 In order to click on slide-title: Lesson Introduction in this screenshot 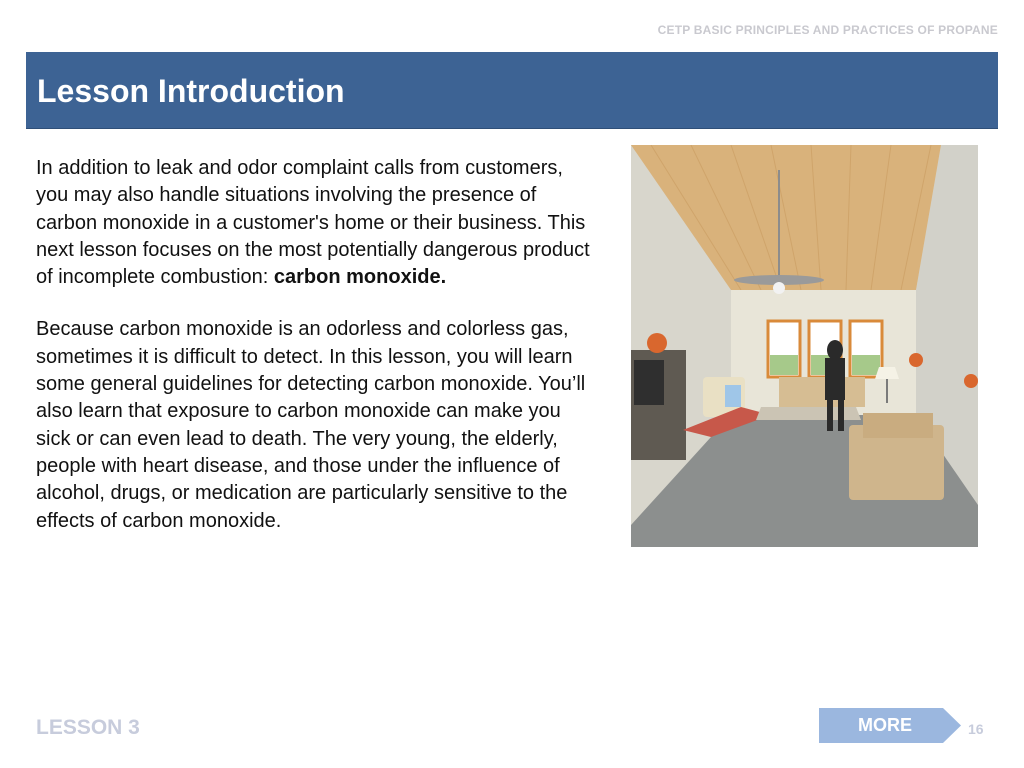, I will do `click(191, 91)`.